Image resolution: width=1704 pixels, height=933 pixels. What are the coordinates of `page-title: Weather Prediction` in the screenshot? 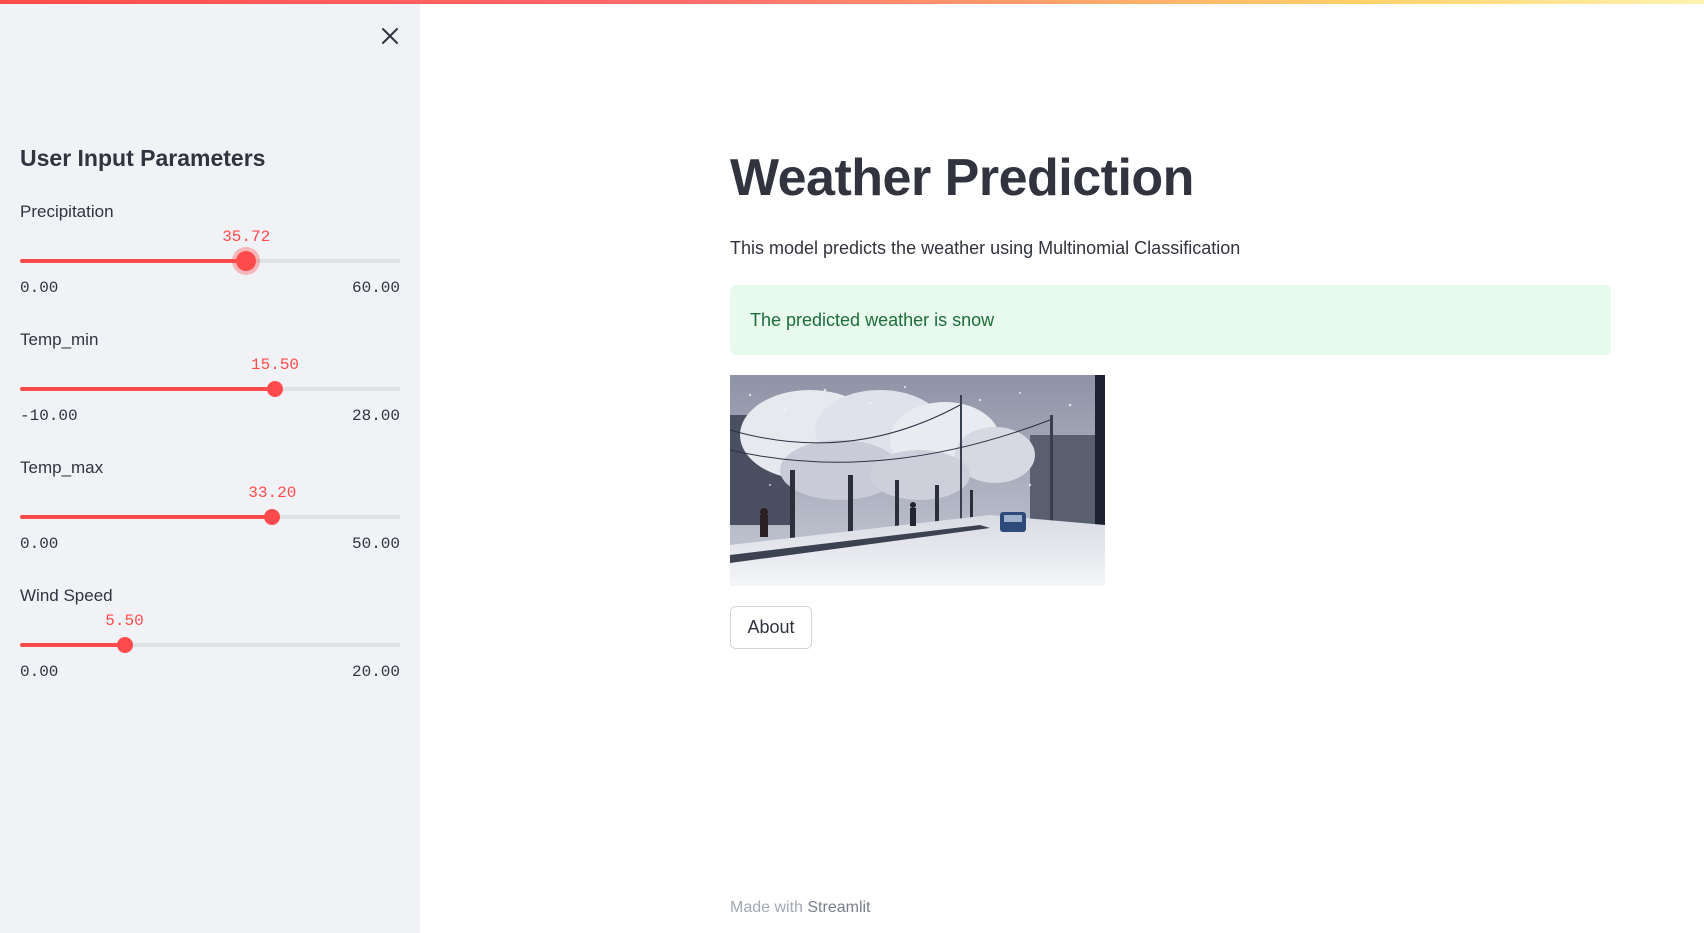 It's located at (962, 178).